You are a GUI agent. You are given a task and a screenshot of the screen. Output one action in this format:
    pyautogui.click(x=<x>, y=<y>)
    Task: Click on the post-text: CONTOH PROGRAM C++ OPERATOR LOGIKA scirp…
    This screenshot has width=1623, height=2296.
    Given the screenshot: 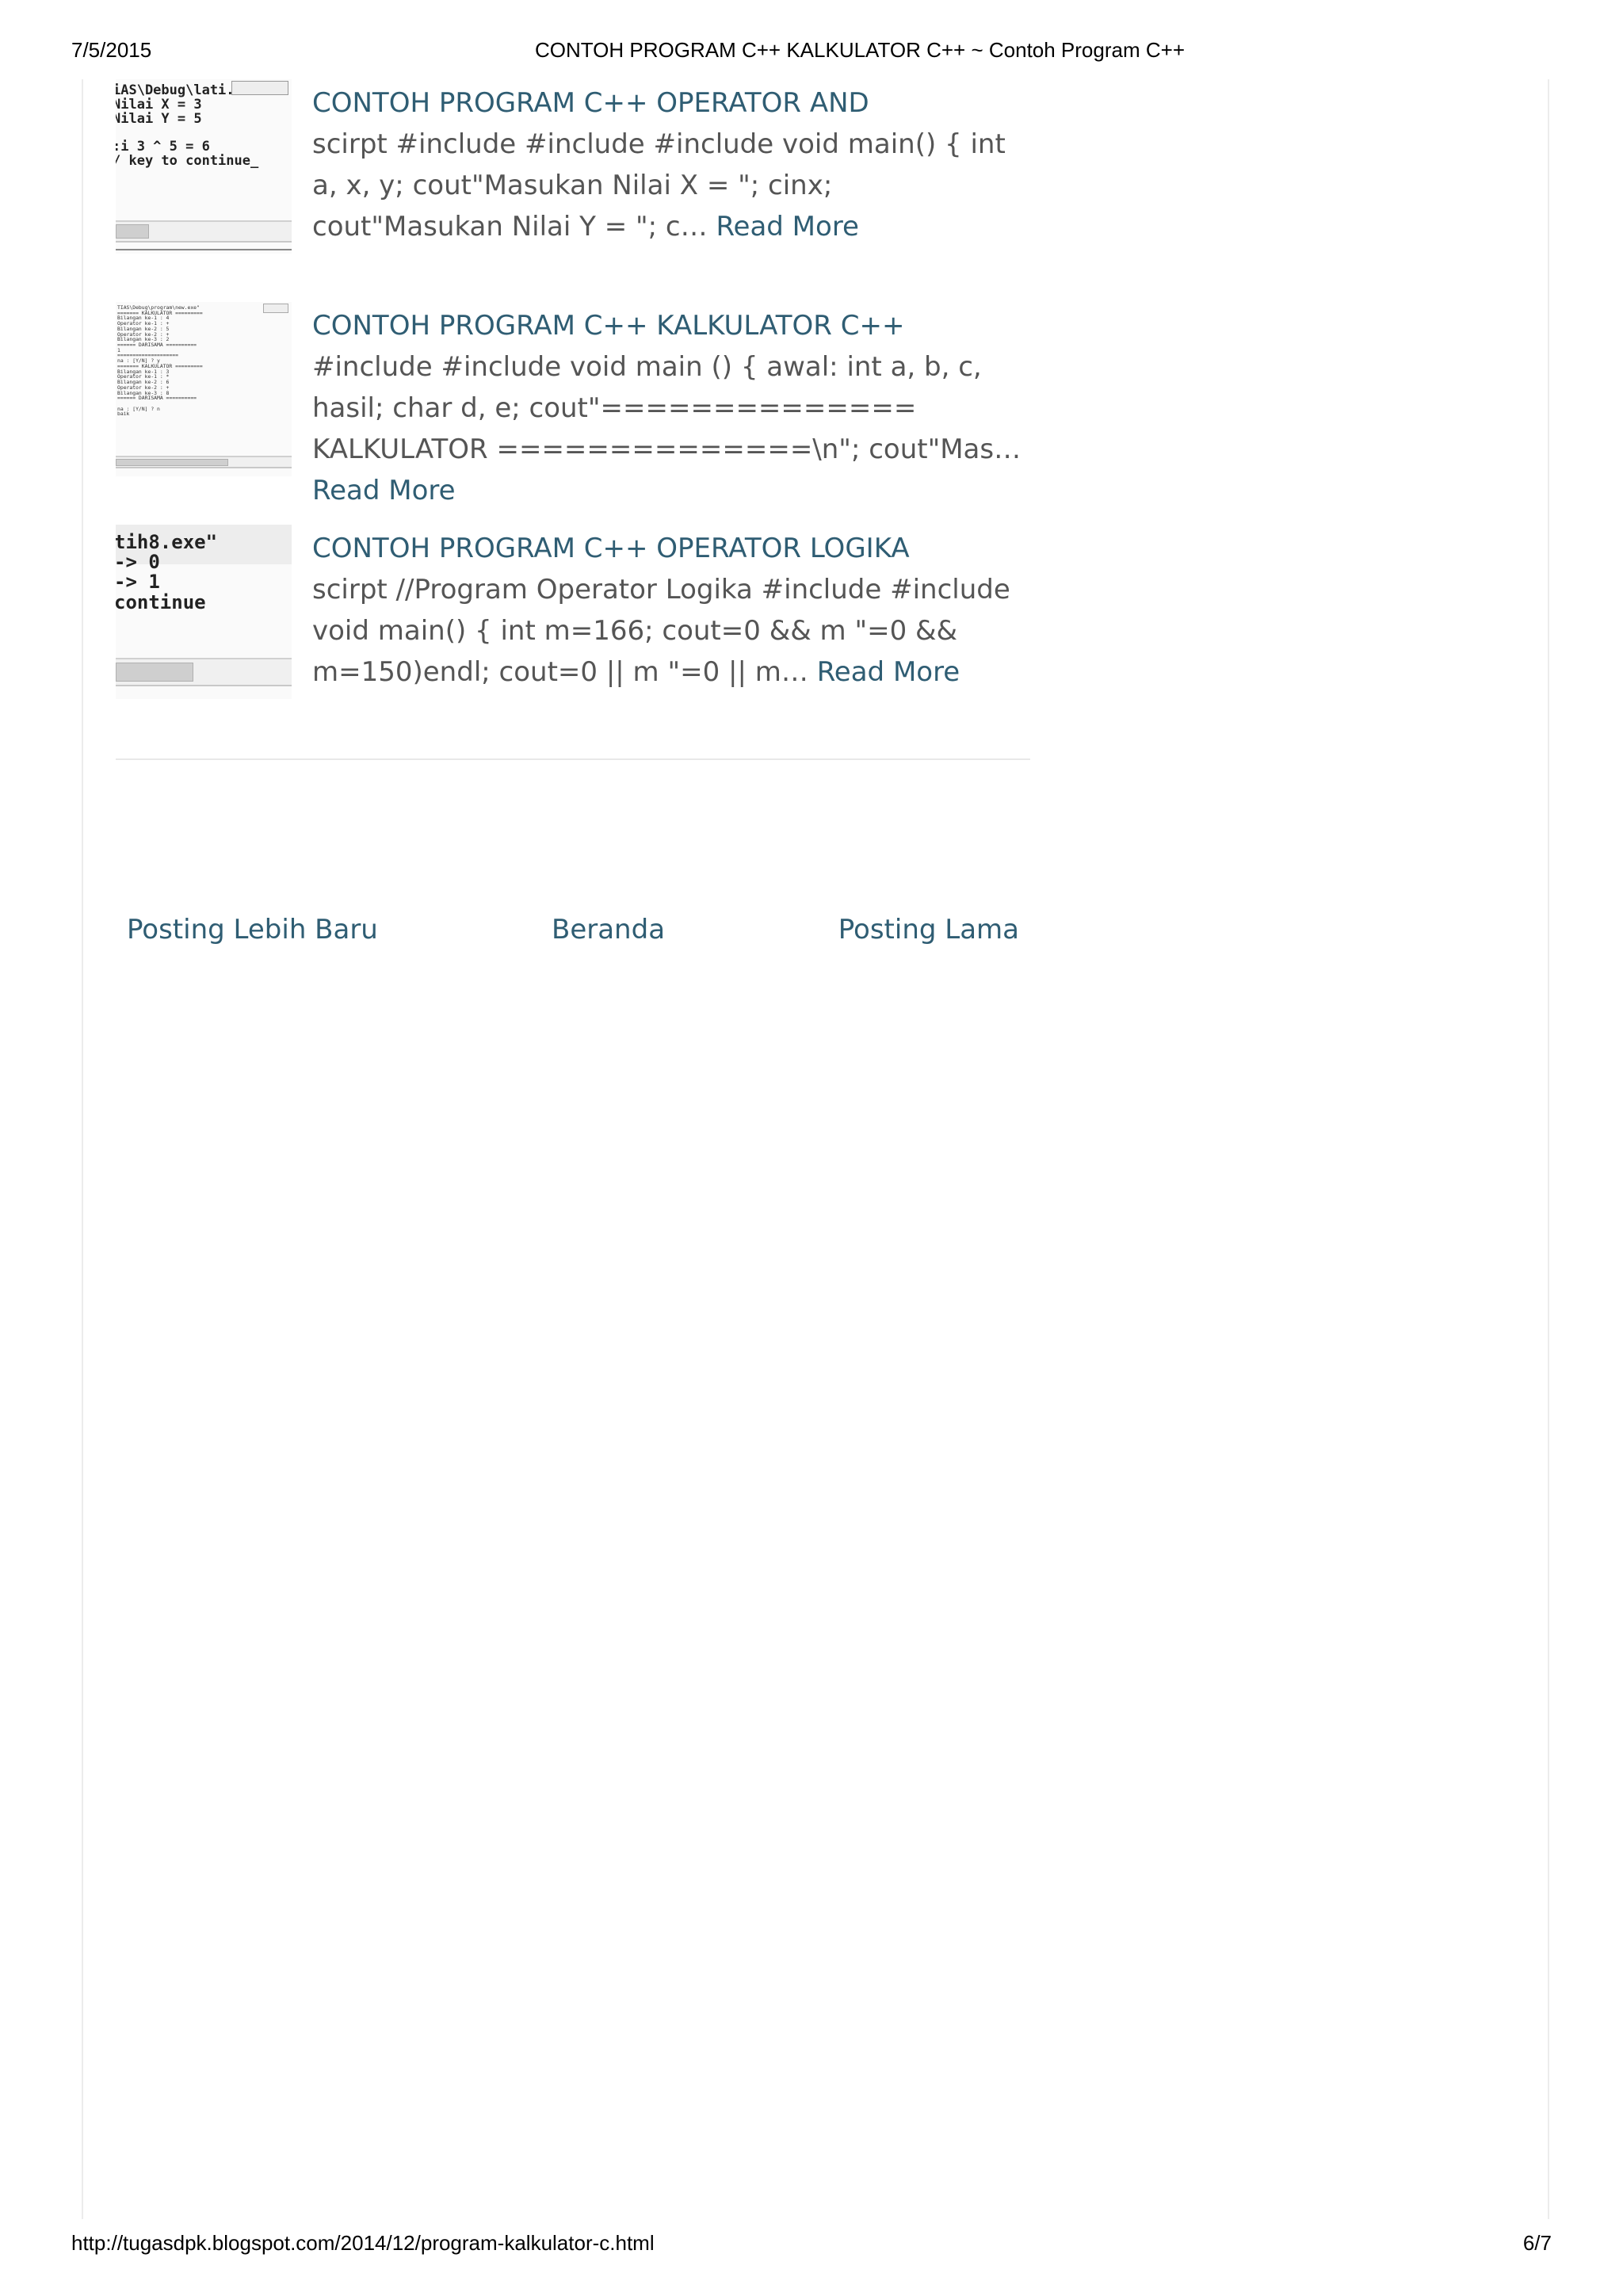 What is the action you would take?
    pyautogui.click(x=671, y=609)
    